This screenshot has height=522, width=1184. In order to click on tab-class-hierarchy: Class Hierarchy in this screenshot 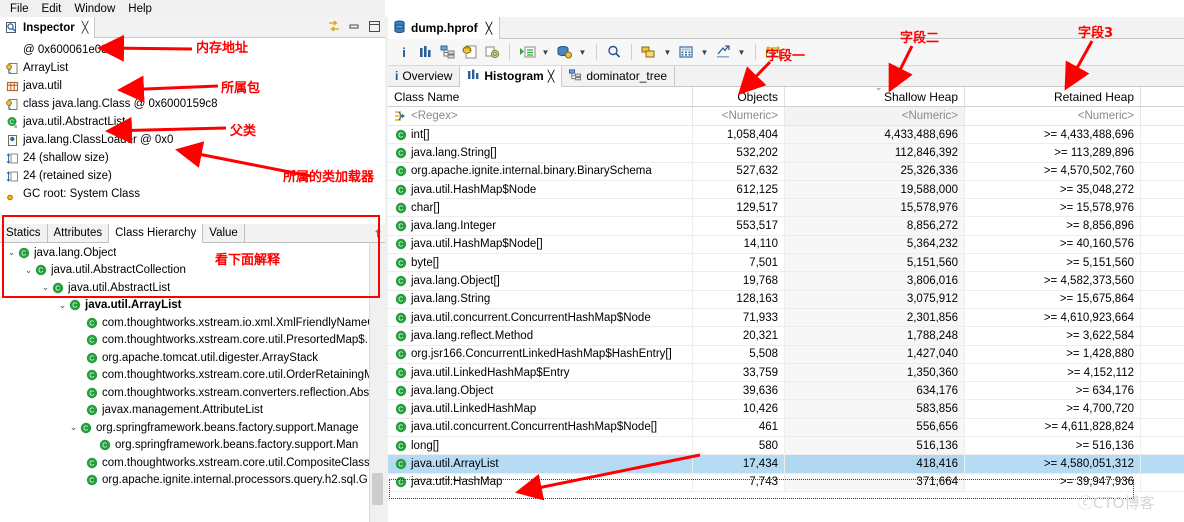, I will do `click(156, 233)`.